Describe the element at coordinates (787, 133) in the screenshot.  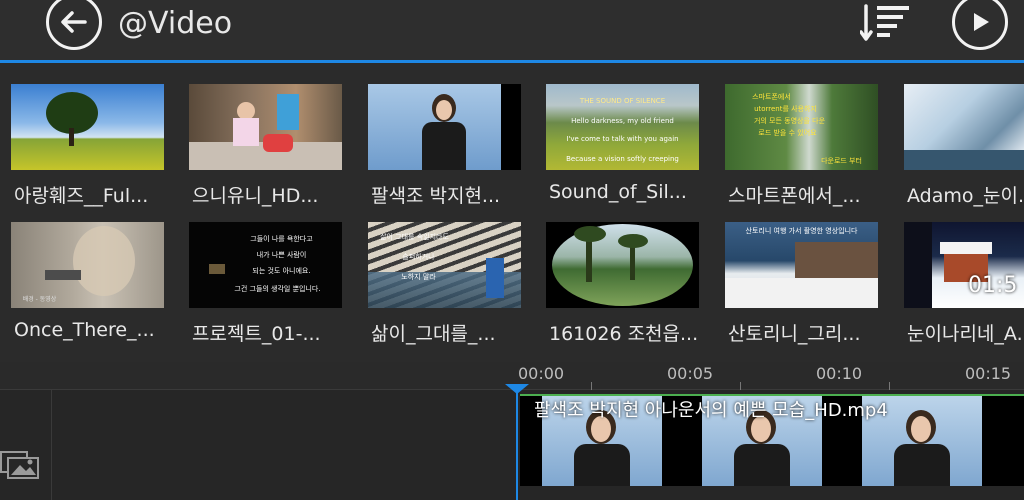
I see `thumbnail-caption: 로드 받을 수 있어요` at that location.